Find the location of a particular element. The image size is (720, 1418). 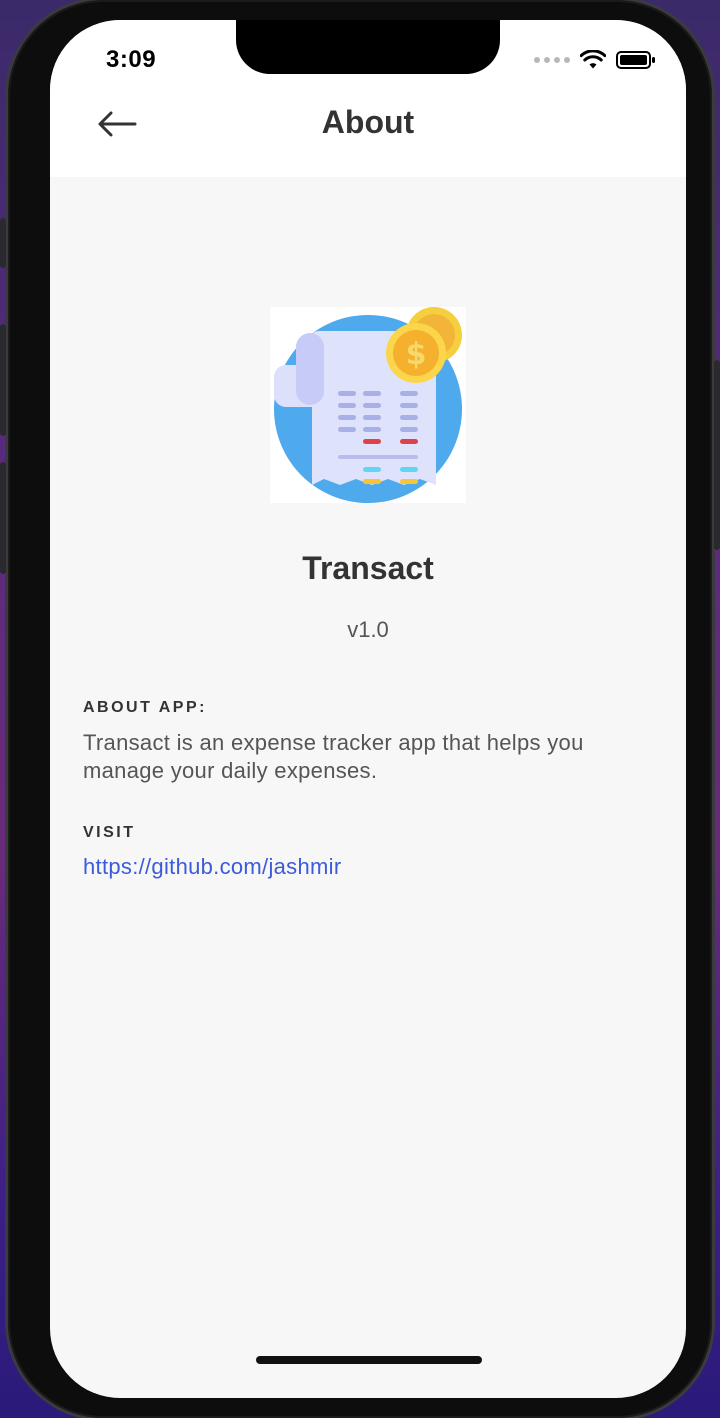

home-indicator is located at coordinates (369, 1360).